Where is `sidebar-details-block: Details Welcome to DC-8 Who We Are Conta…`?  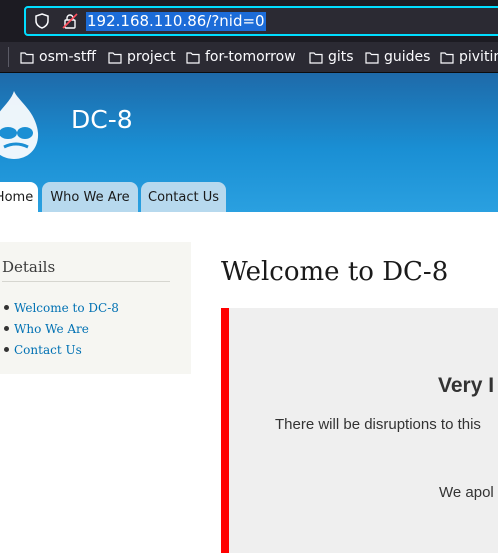 sidebar-details-block: Details Welcome to DC-8 Who We Are Conta… is located at coordinates (95, 308).